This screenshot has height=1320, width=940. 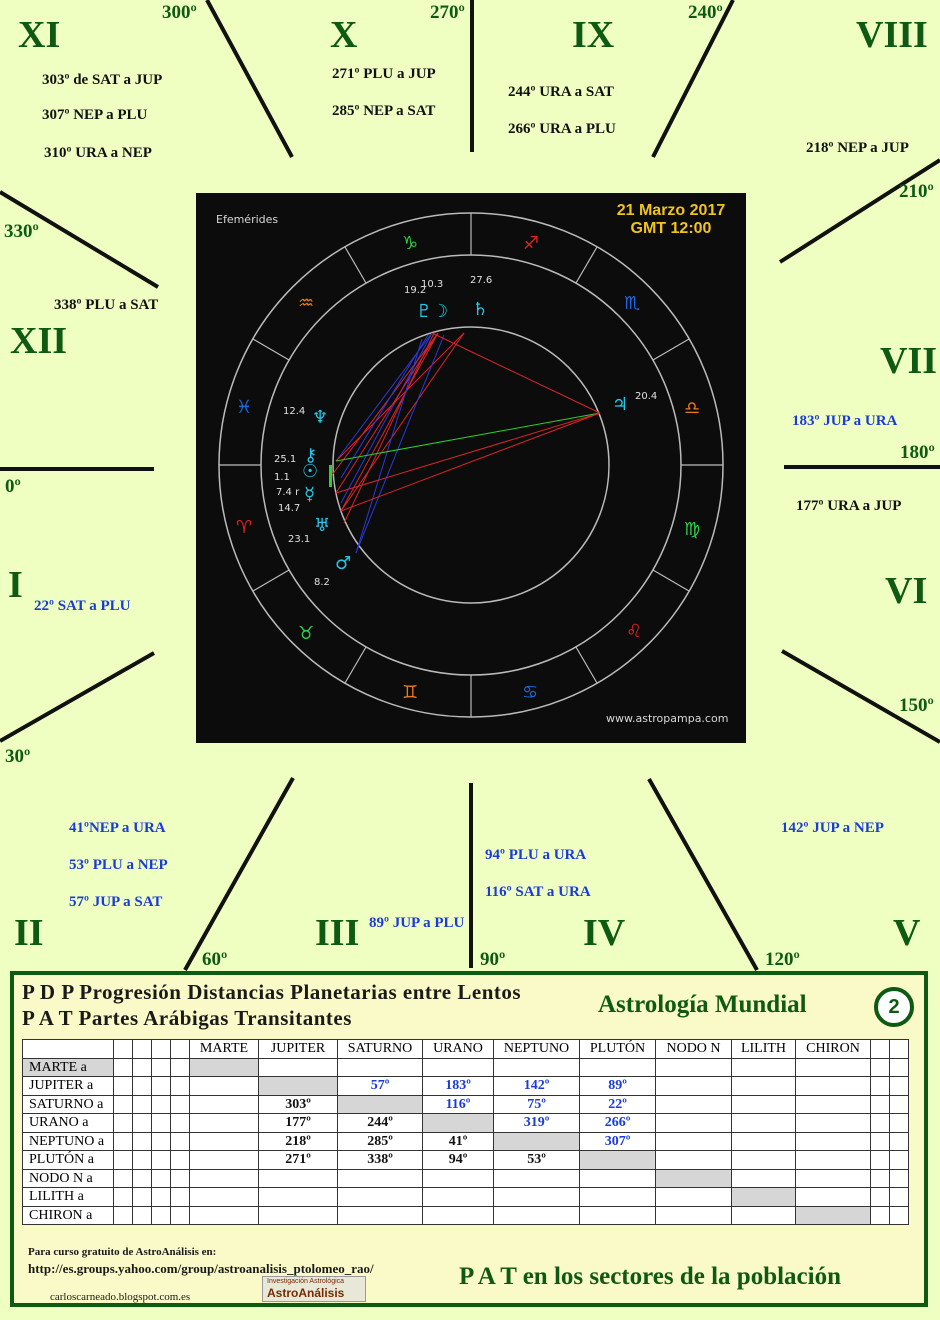 What do you see at coordinates (410, 692) in the screenshot?
I see `gemini-icon: ♊` at bounding box center [410, 692].